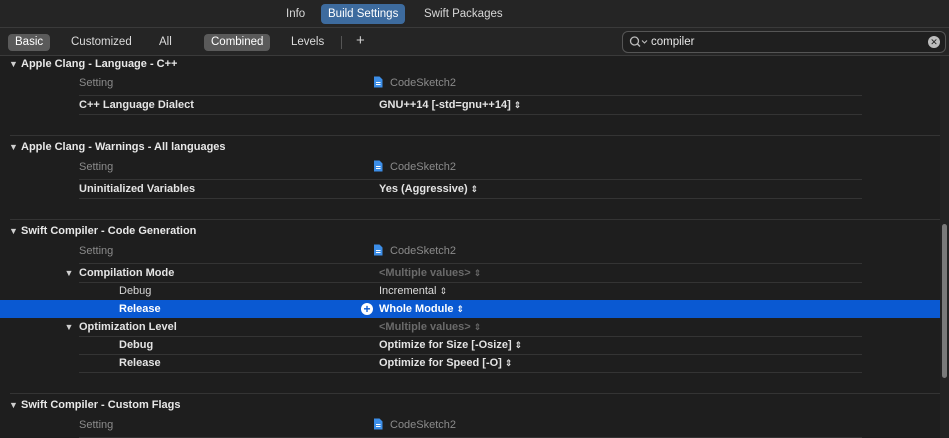  I want to click on setting-row-debug: Debug Incremental ⇕, so click(470, 291).